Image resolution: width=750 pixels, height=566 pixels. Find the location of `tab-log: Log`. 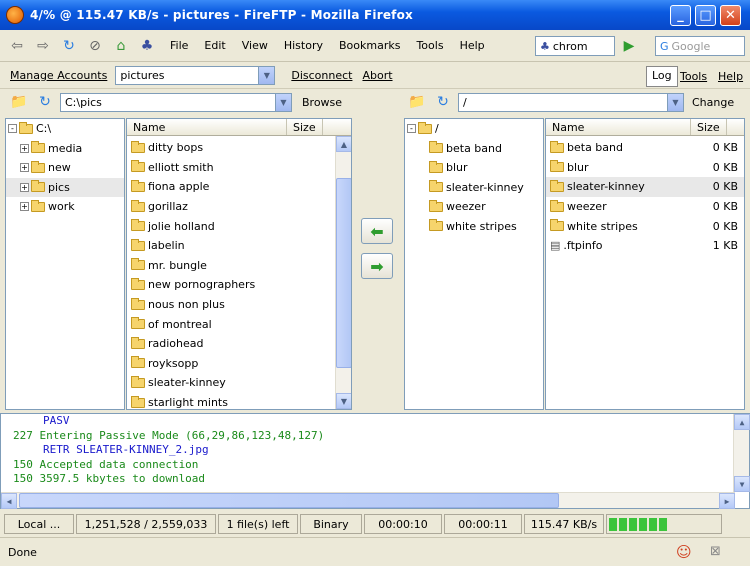

tab-log: Log is located at coordinates (662, 76).